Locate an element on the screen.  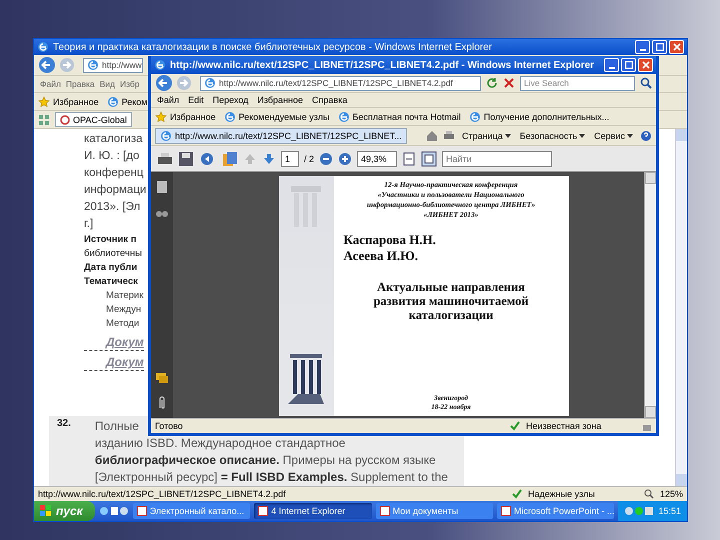
favorites-link: Реком is located at coordinates (127, 102).